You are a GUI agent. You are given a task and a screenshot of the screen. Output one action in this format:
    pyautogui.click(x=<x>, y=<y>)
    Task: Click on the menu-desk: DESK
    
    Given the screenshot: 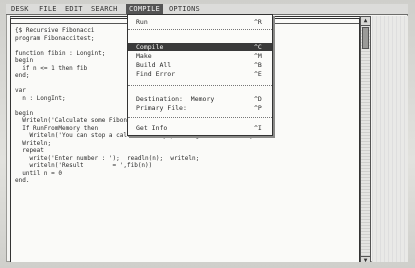 What is the action you would take?
    pyautogui.click(x=20, y=9)
    